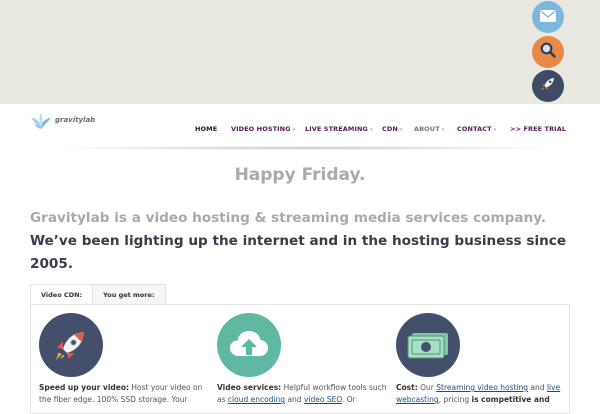 The width and height of the screenshot is (600, 414). I want to click on nav-contact: CONTACT ▾, so click(476, 129).